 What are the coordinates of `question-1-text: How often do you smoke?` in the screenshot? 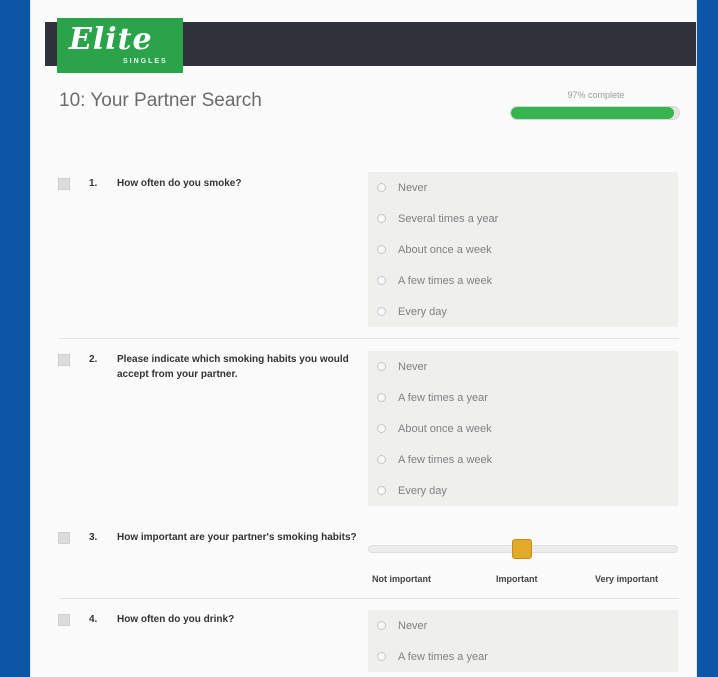 It's located at (179, 183).